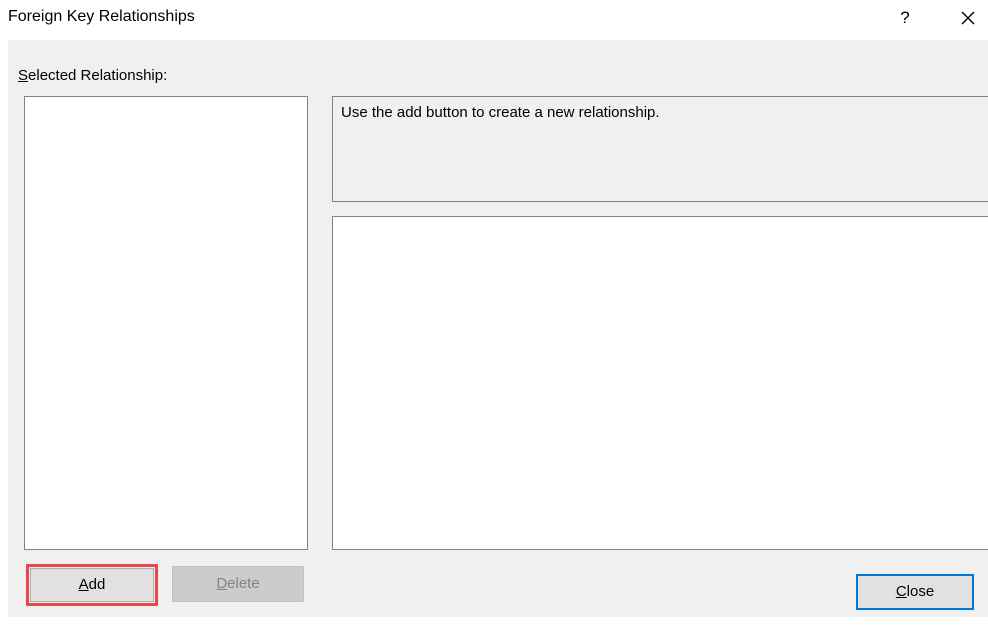 This screenshot has height=625, width=988. What do you see at coordinates (101, 16) in the screenshot?
I see `window-title: Foreign Key Relationships` at bounding box center [101, 16].